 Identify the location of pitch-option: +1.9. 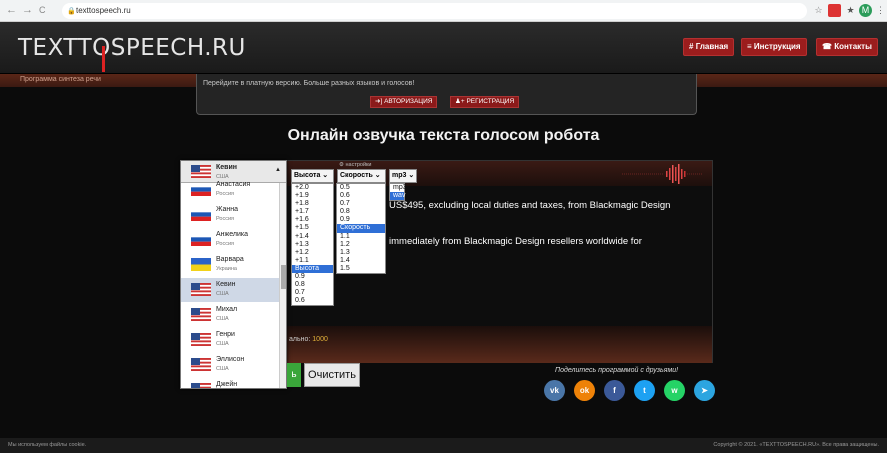
(312, 196).